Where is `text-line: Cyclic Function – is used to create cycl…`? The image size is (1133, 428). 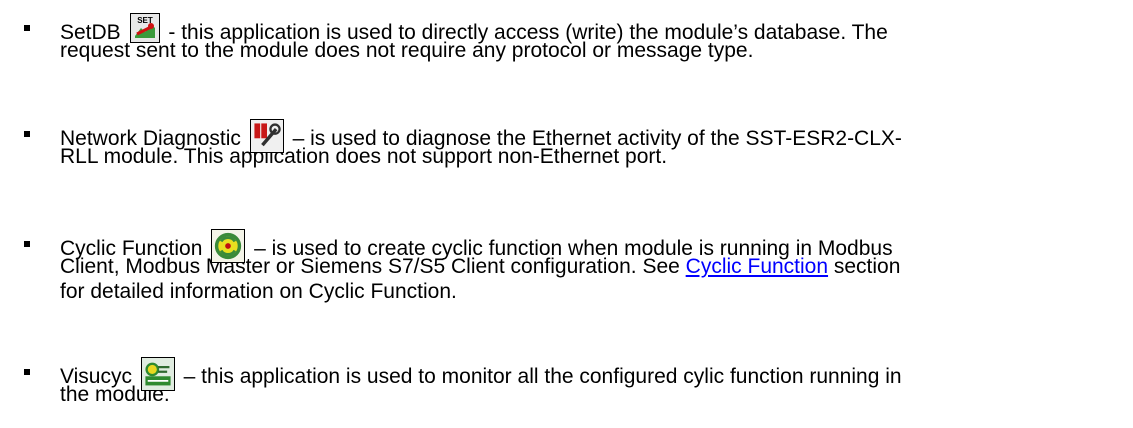 text-line: Cyclic Function – is used to create cycl… is located at coordinates (590, 246).